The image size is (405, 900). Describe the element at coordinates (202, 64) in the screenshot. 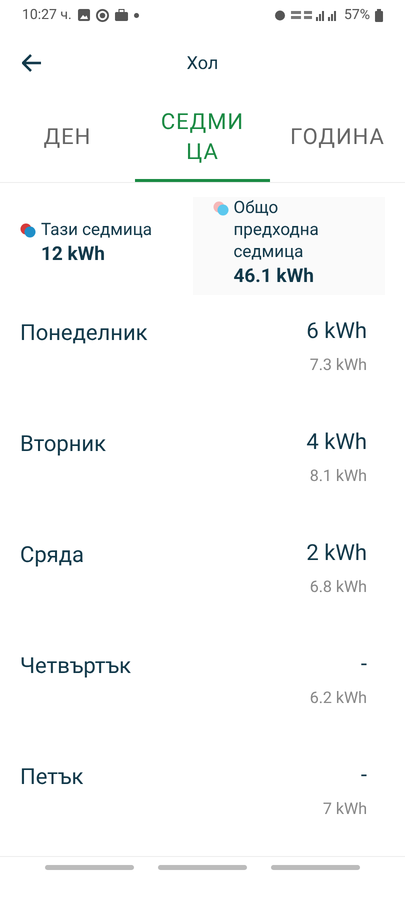

I see `page-title: Хол` at that location.